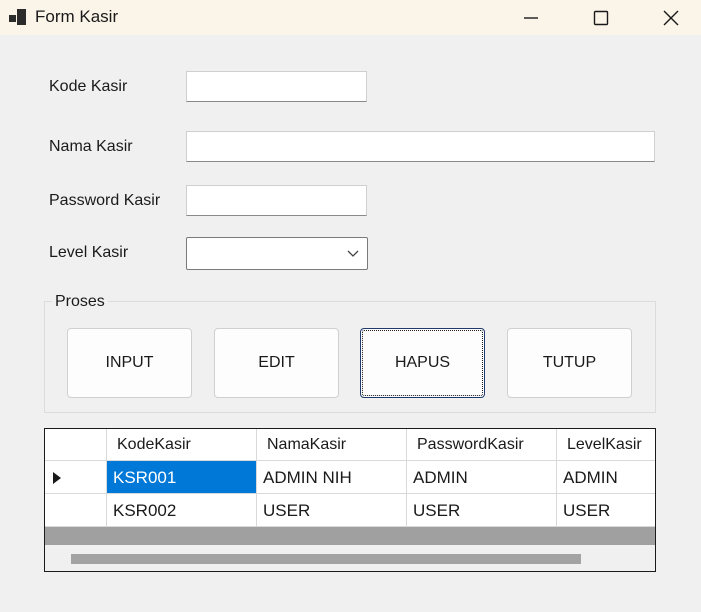 This screenshot has height=612, width=701. Describe the element at coordinates (76, 445) in the screenshot. I see `row-header-corner` at that location.